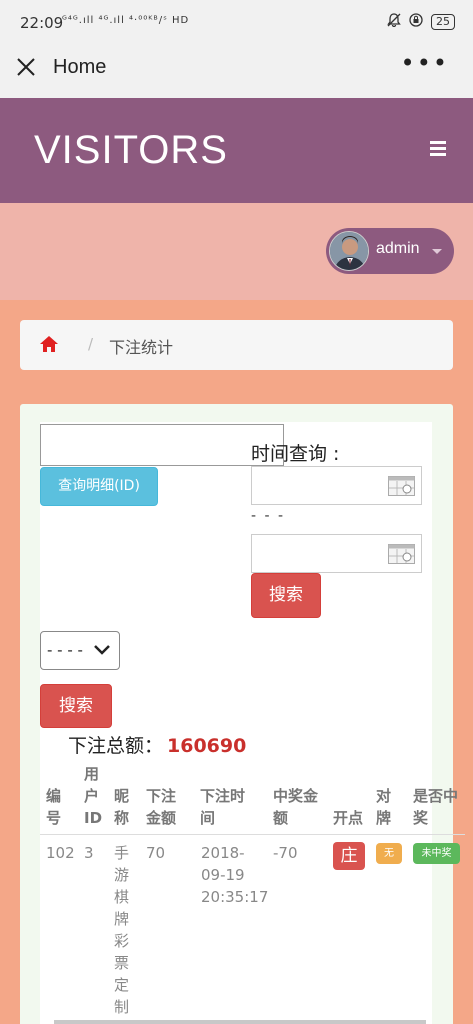  What do you see at coordinates (99, 486) in the screenshot?
I see `query-detail-button: 查询明细(ID)` at bounding box center [99, 486].